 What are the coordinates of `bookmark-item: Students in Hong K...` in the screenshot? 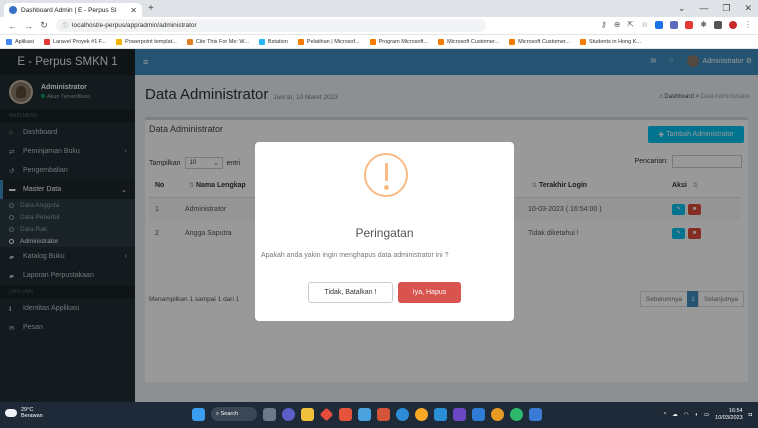 It's located at (611, 41).